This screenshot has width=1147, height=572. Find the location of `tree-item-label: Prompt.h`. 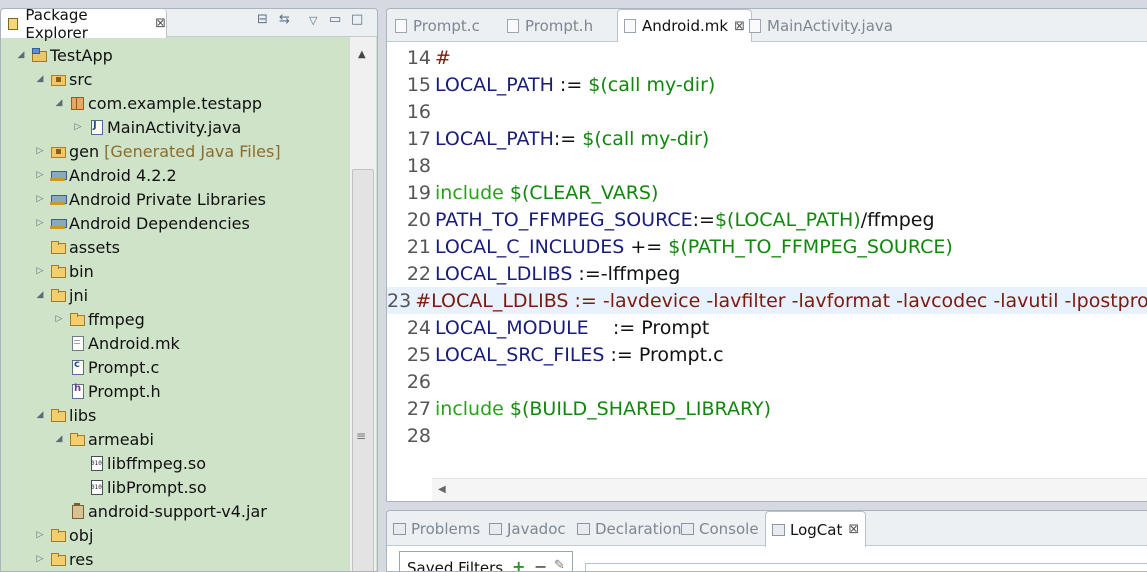

tree-item-label: Prompt.h is located at coordinates (124, 391).